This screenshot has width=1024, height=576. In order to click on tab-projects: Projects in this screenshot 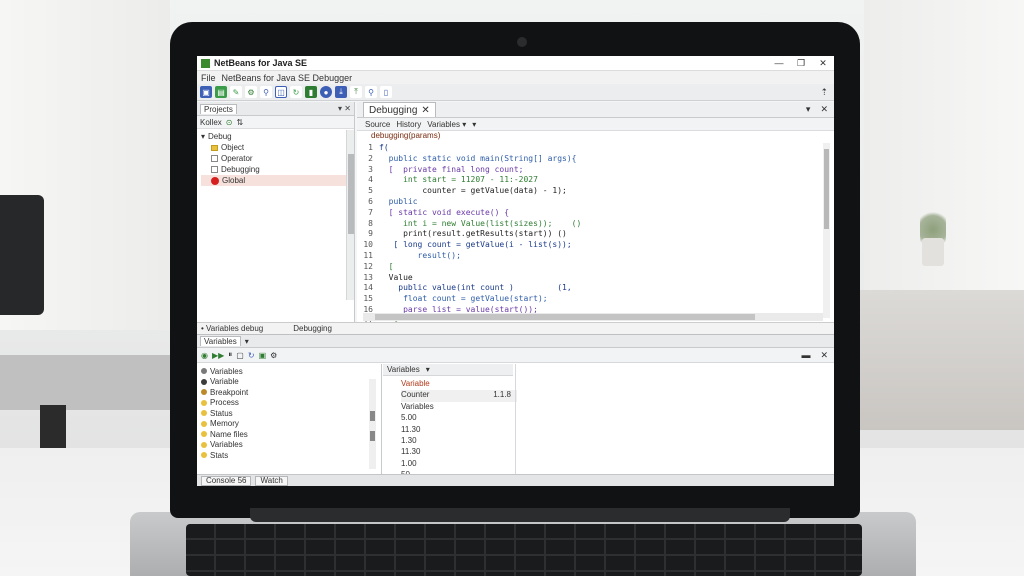, I will do `click(218, 108)`.